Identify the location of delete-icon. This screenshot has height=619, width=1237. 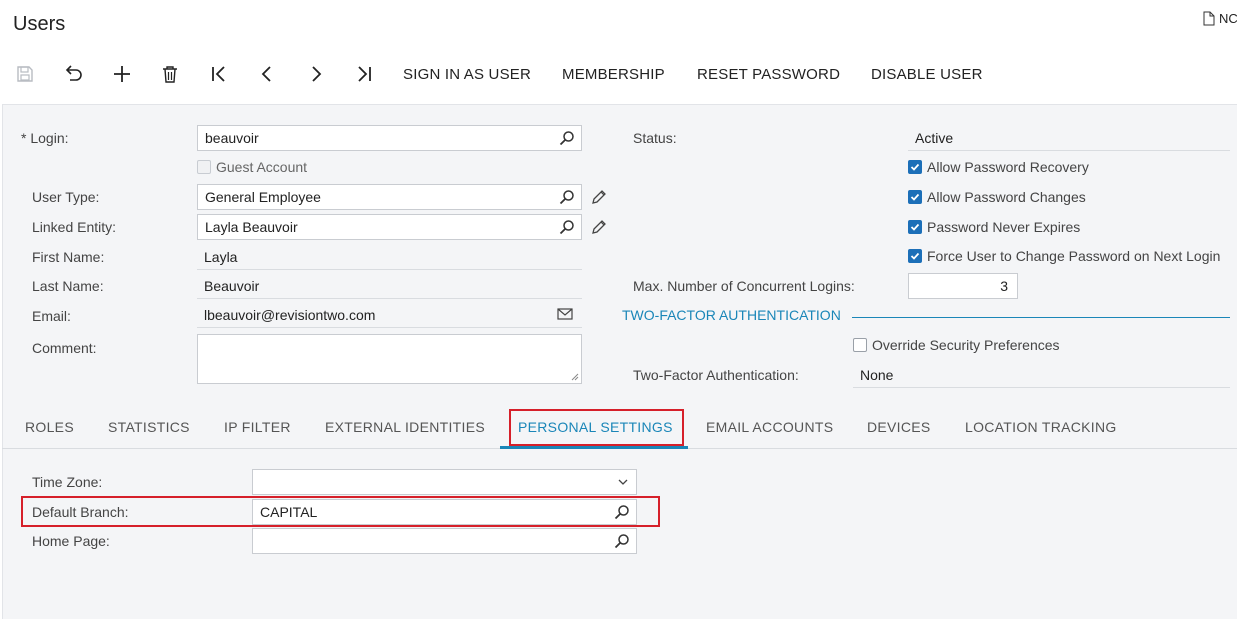
(170, 74).